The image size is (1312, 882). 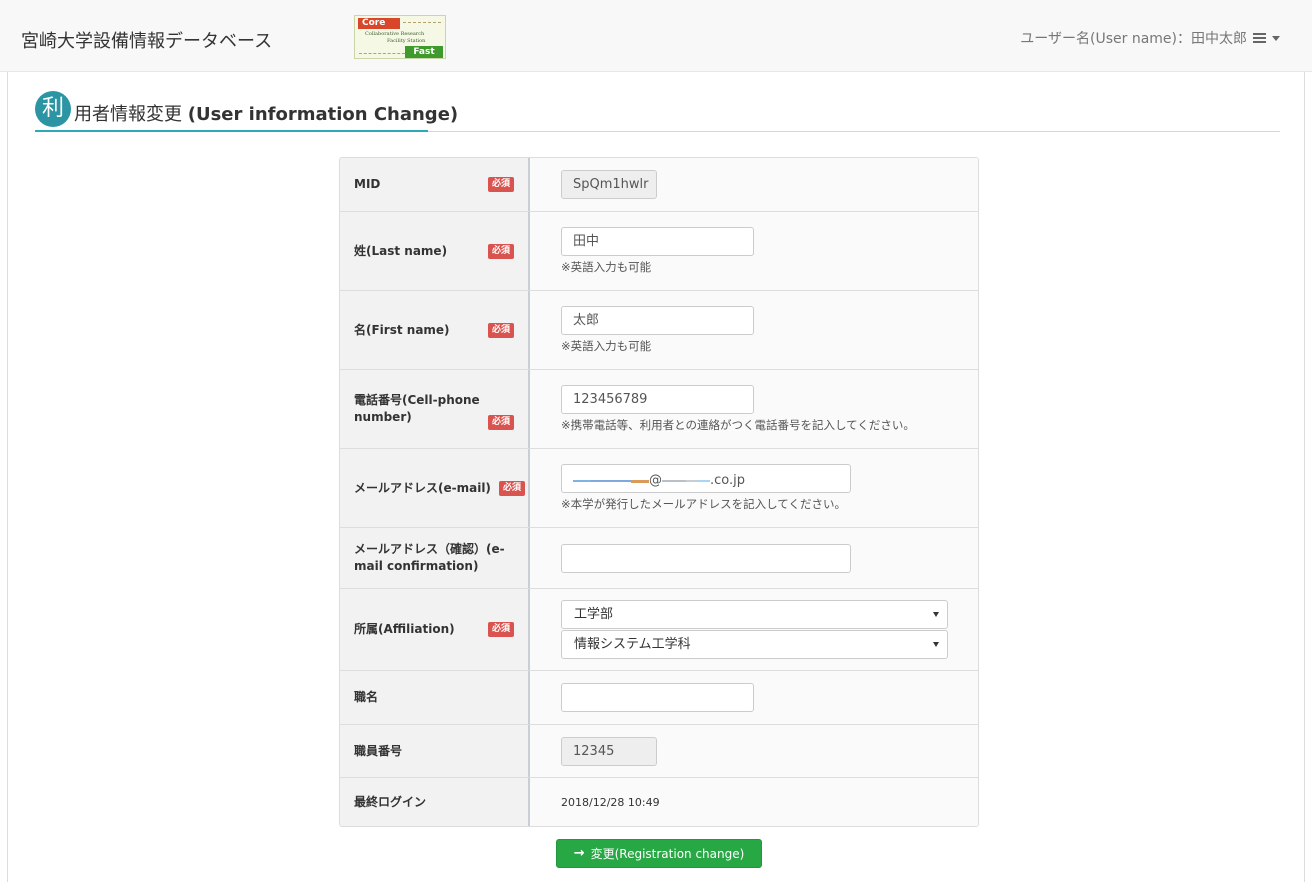 I want to click on department-selected-value: 情報システム工学科, so click(x=632, y=644).